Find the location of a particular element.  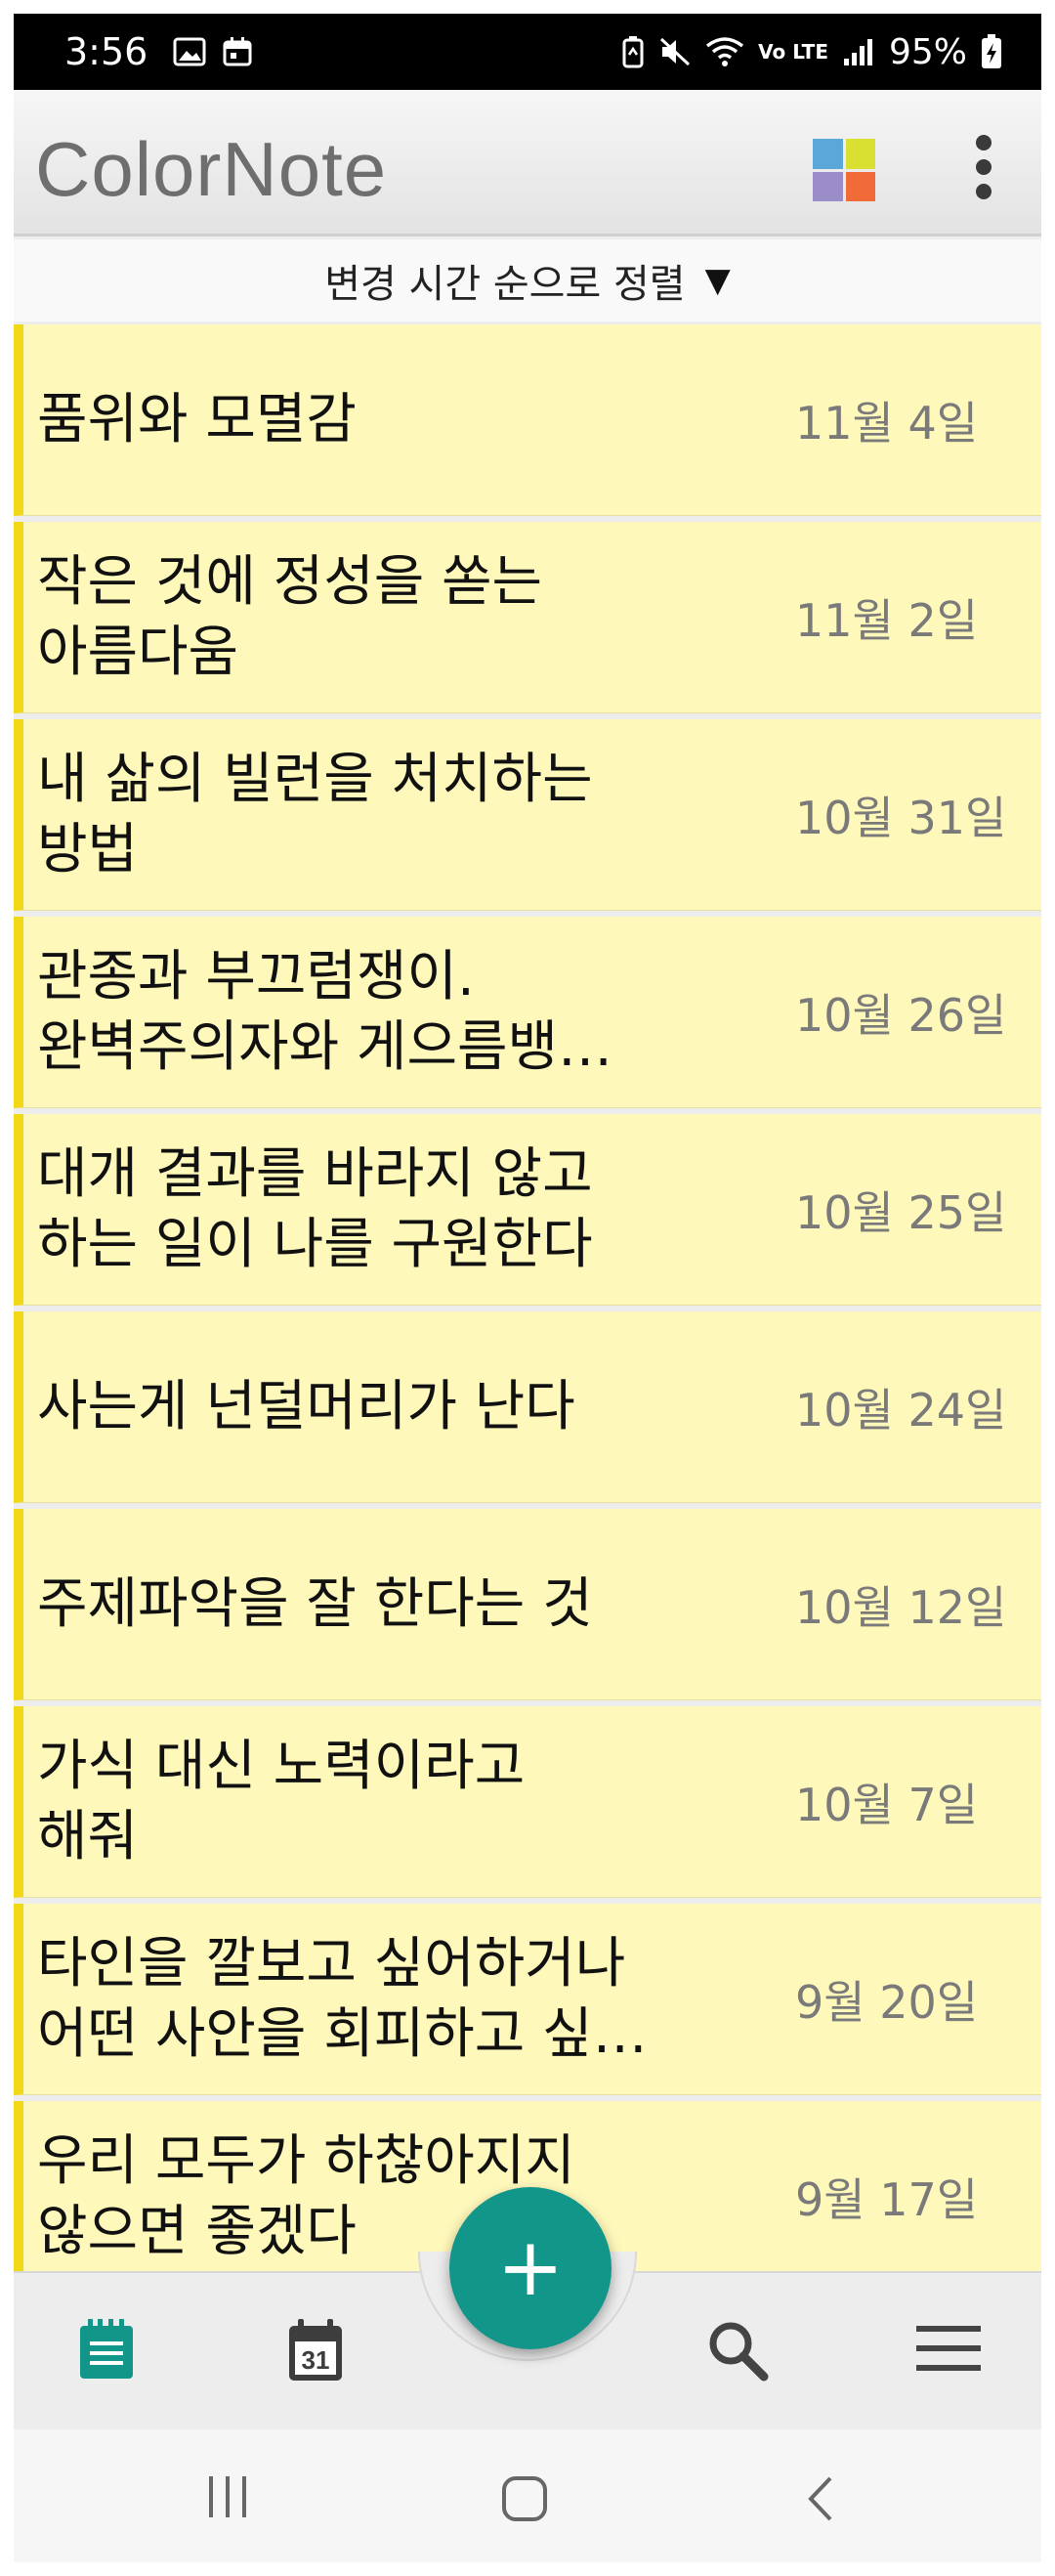

note-date: 10월 25일 is located at coordinates (901, 1212).